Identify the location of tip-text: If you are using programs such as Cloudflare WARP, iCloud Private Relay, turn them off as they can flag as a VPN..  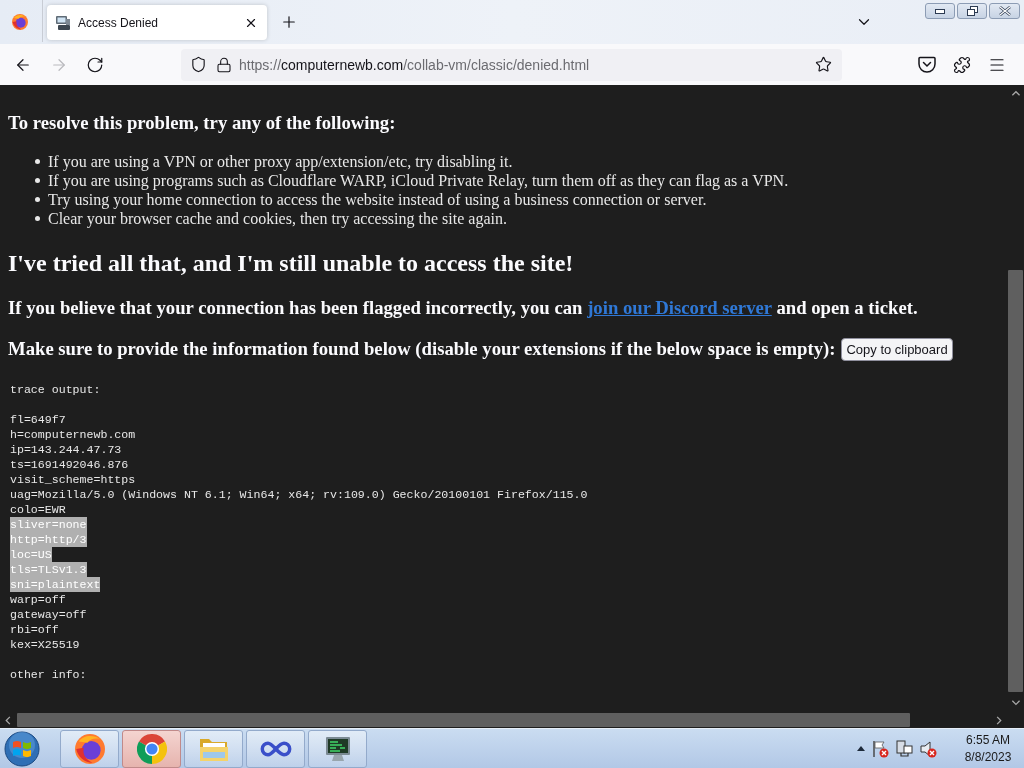
(418, 180).